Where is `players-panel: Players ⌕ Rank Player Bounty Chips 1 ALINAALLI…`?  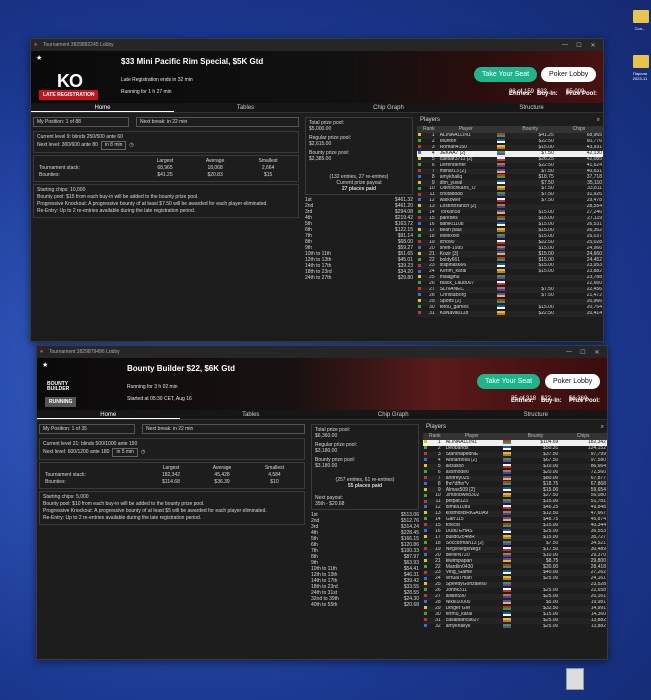
players-panel: Players ⌕ Rank Player Bounty Chips 1 ALINAALLI… is located at coordinates (515, 540).